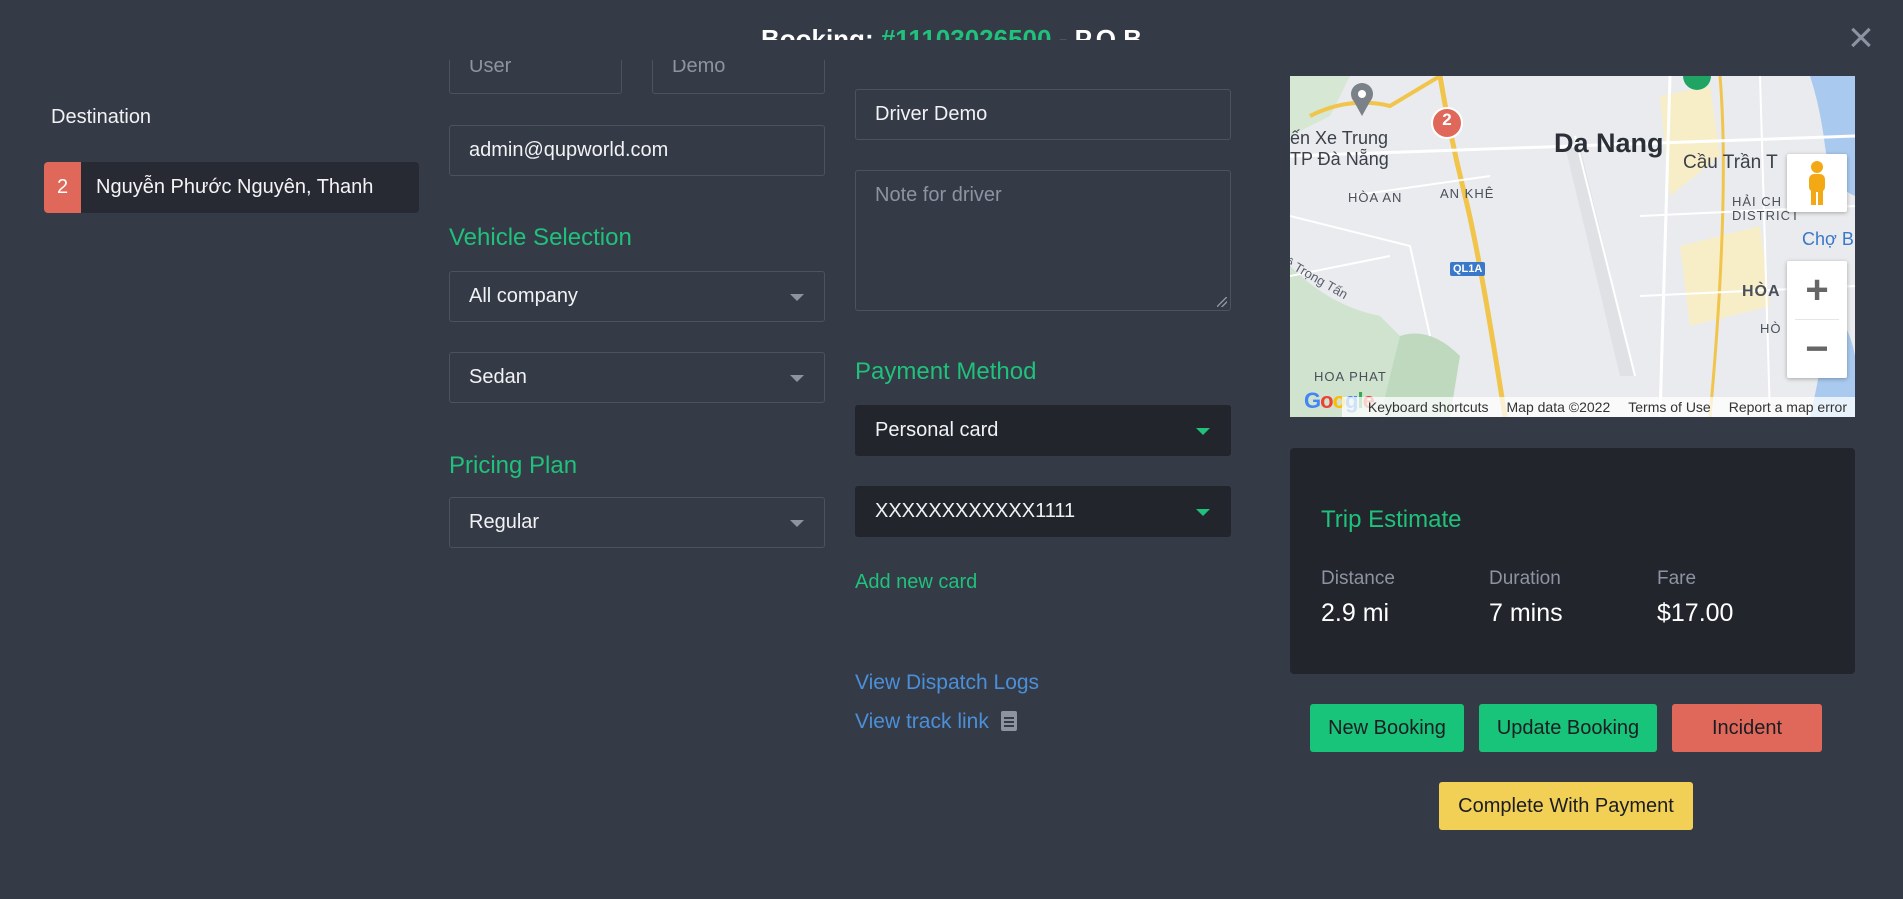 The image size is (1903, 899). I want to click on map-marker-number: 2, so click(1447, 119).